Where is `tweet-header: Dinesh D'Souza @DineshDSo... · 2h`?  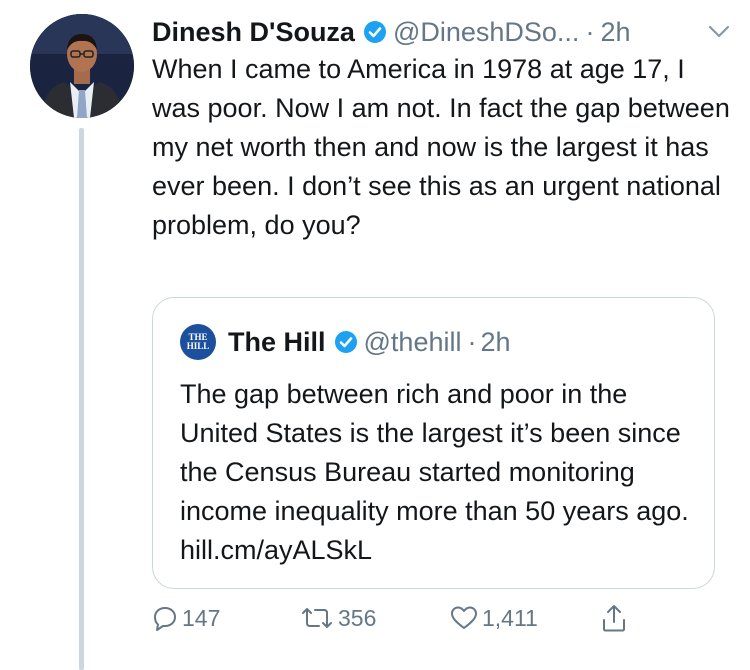 tweet-header: Dinesh D'Souza @DineshDSo... · 2h is located at coordinates (441, 32).